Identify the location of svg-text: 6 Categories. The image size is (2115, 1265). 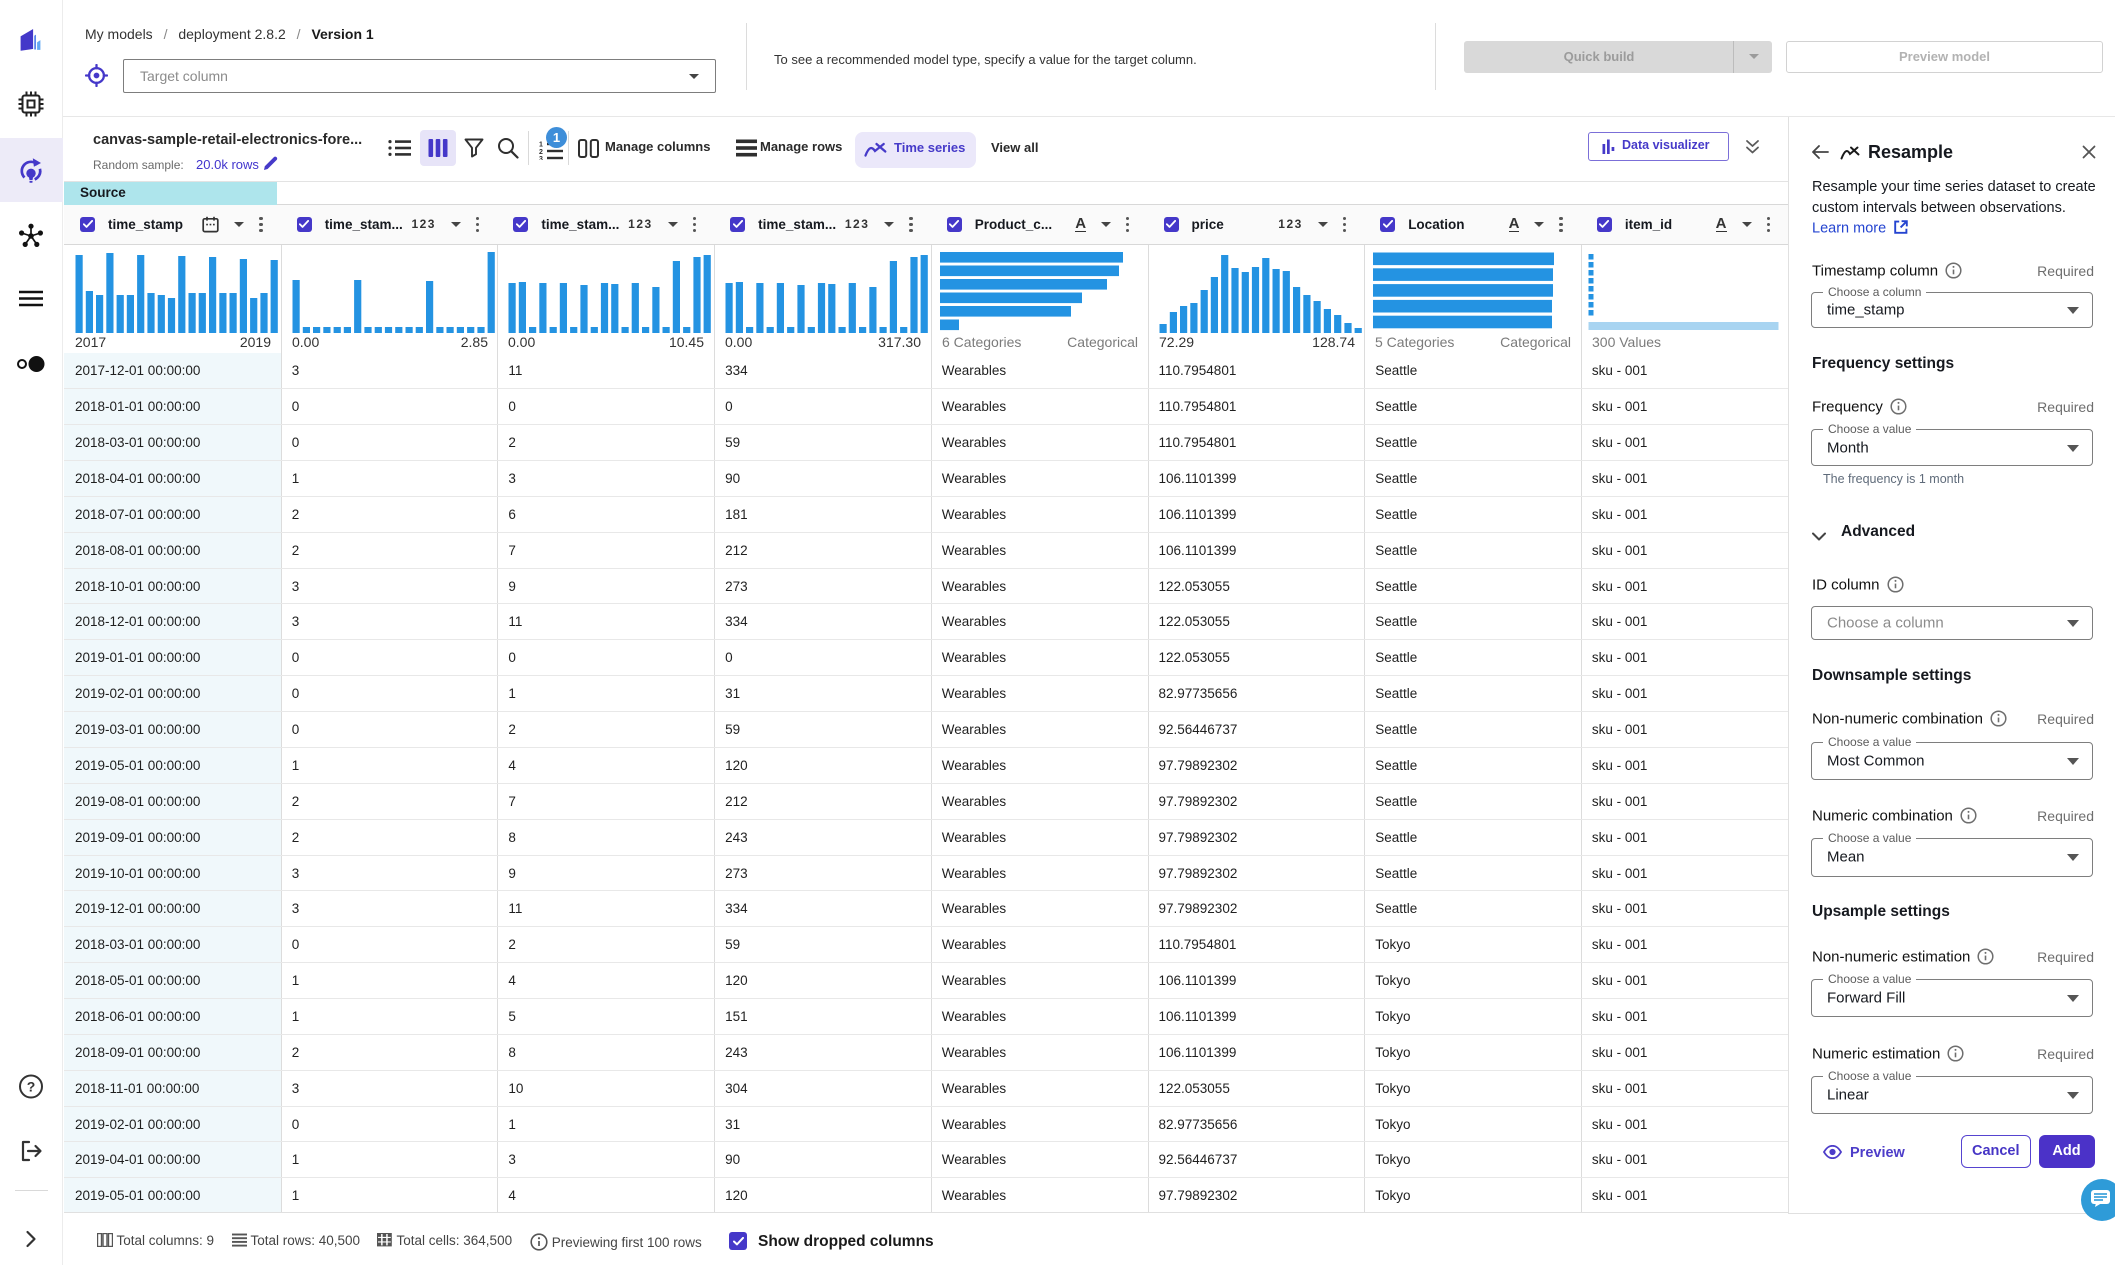
(981, 342).